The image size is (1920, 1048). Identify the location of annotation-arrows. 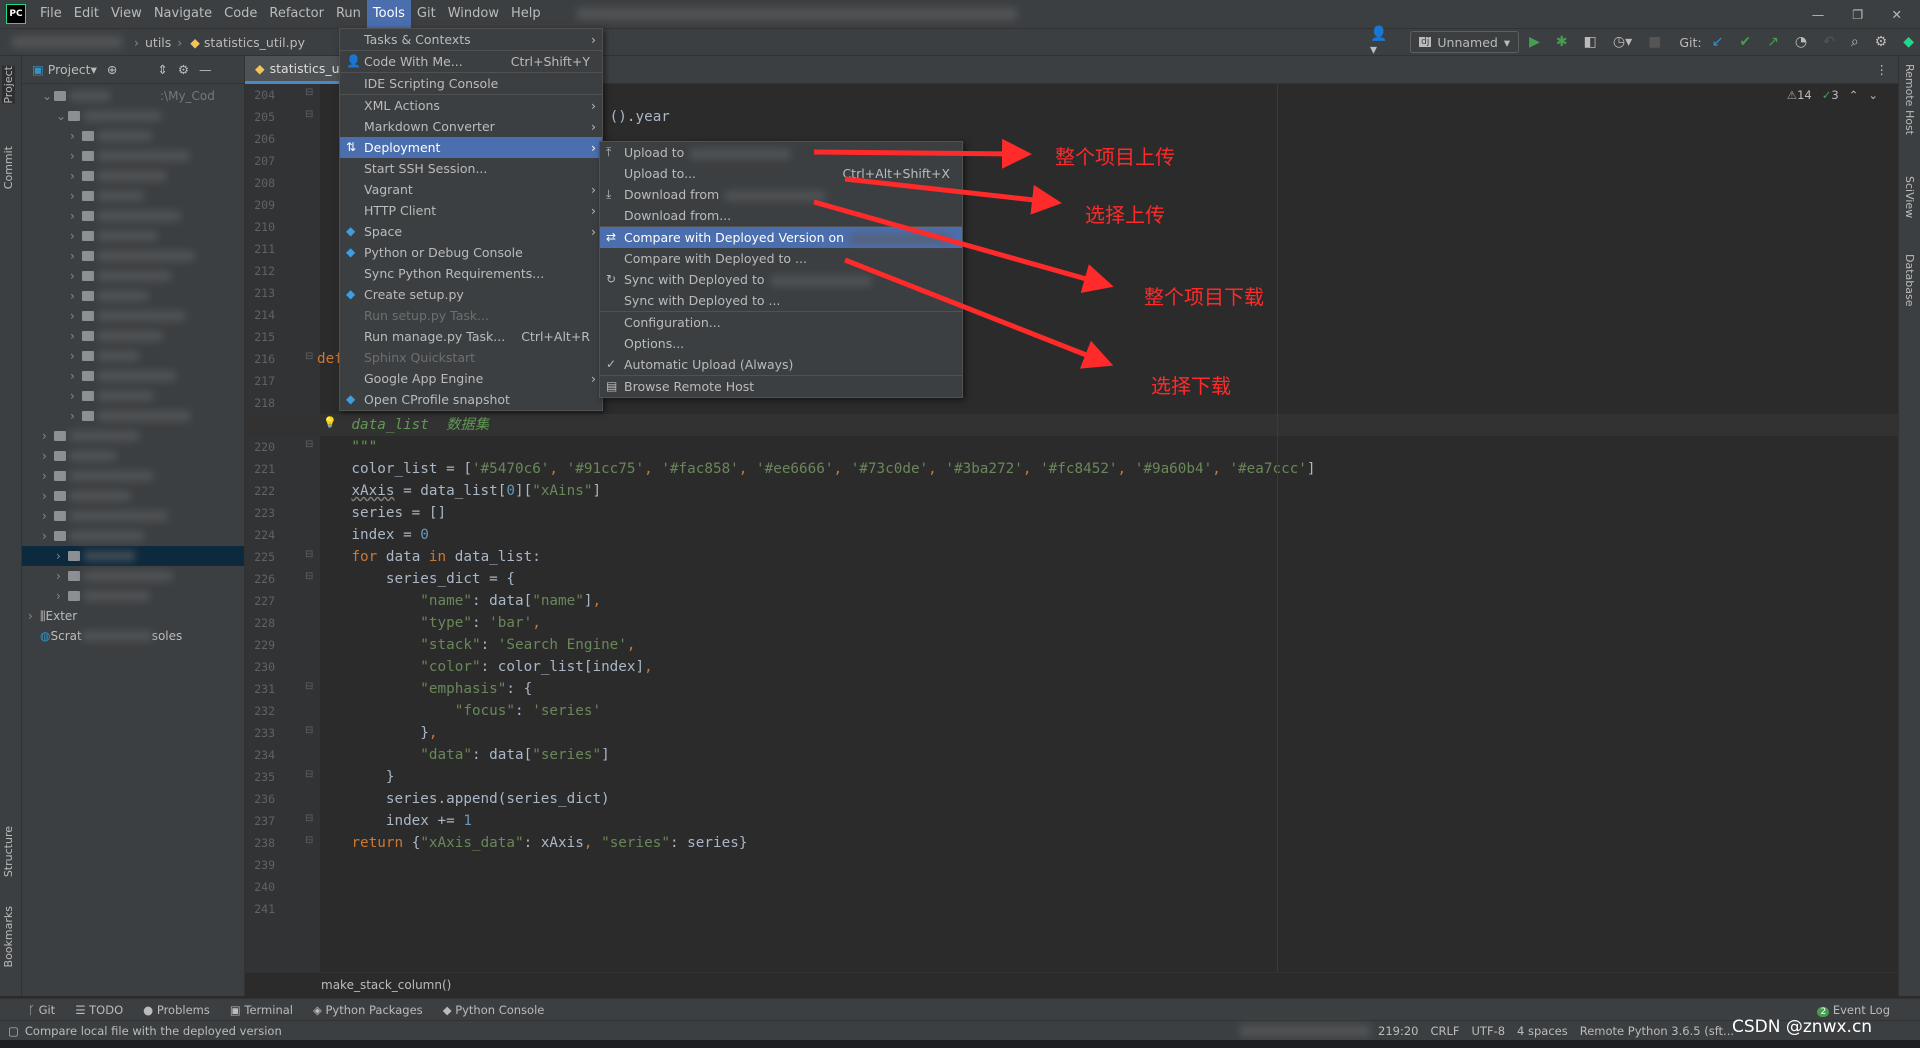
(963, 253).